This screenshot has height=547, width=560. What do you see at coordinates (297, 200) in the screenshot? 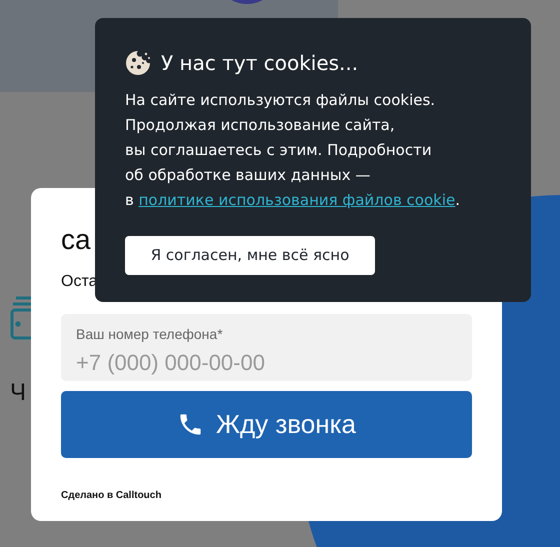
I see `policy-link: политике использования файлов cookie` at bounding box center [297, 200].